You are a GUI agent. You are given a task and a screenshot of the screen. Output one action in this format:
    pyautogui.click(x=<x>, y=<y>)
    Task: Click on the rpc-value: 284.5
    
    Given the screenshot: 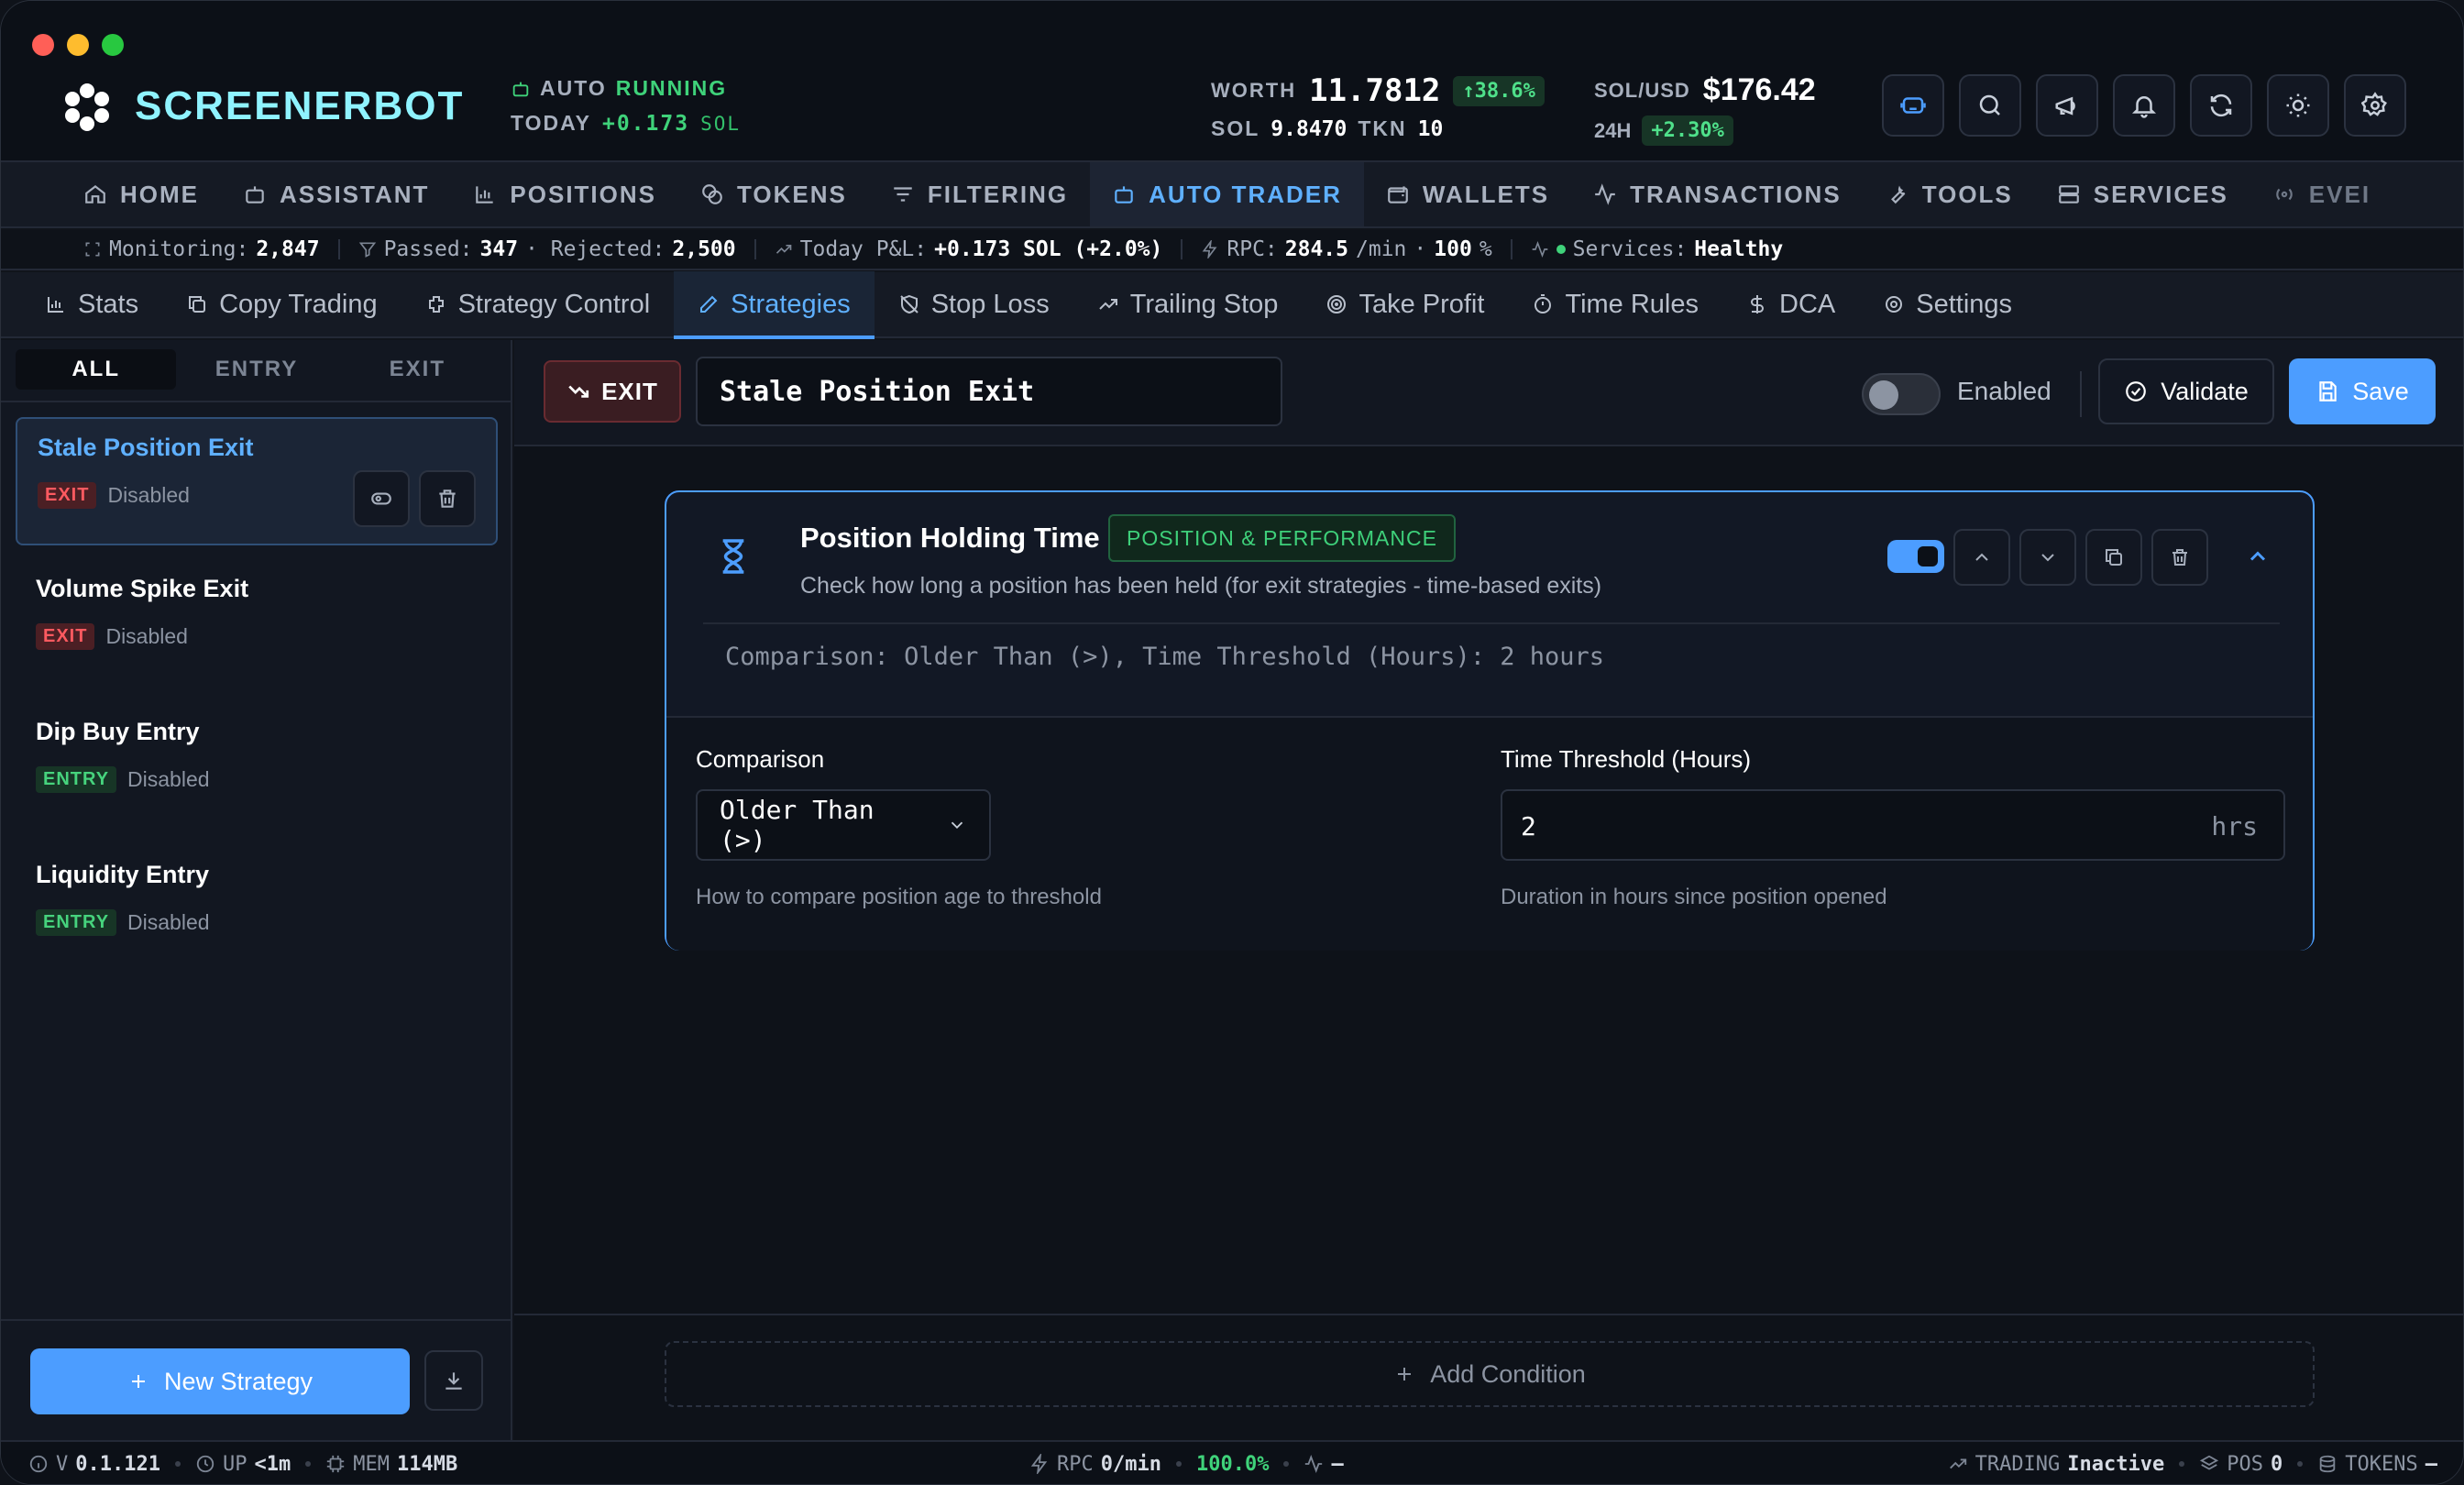 What is the action you would take?
    pyautogui.click(x=1316, y=249)
    